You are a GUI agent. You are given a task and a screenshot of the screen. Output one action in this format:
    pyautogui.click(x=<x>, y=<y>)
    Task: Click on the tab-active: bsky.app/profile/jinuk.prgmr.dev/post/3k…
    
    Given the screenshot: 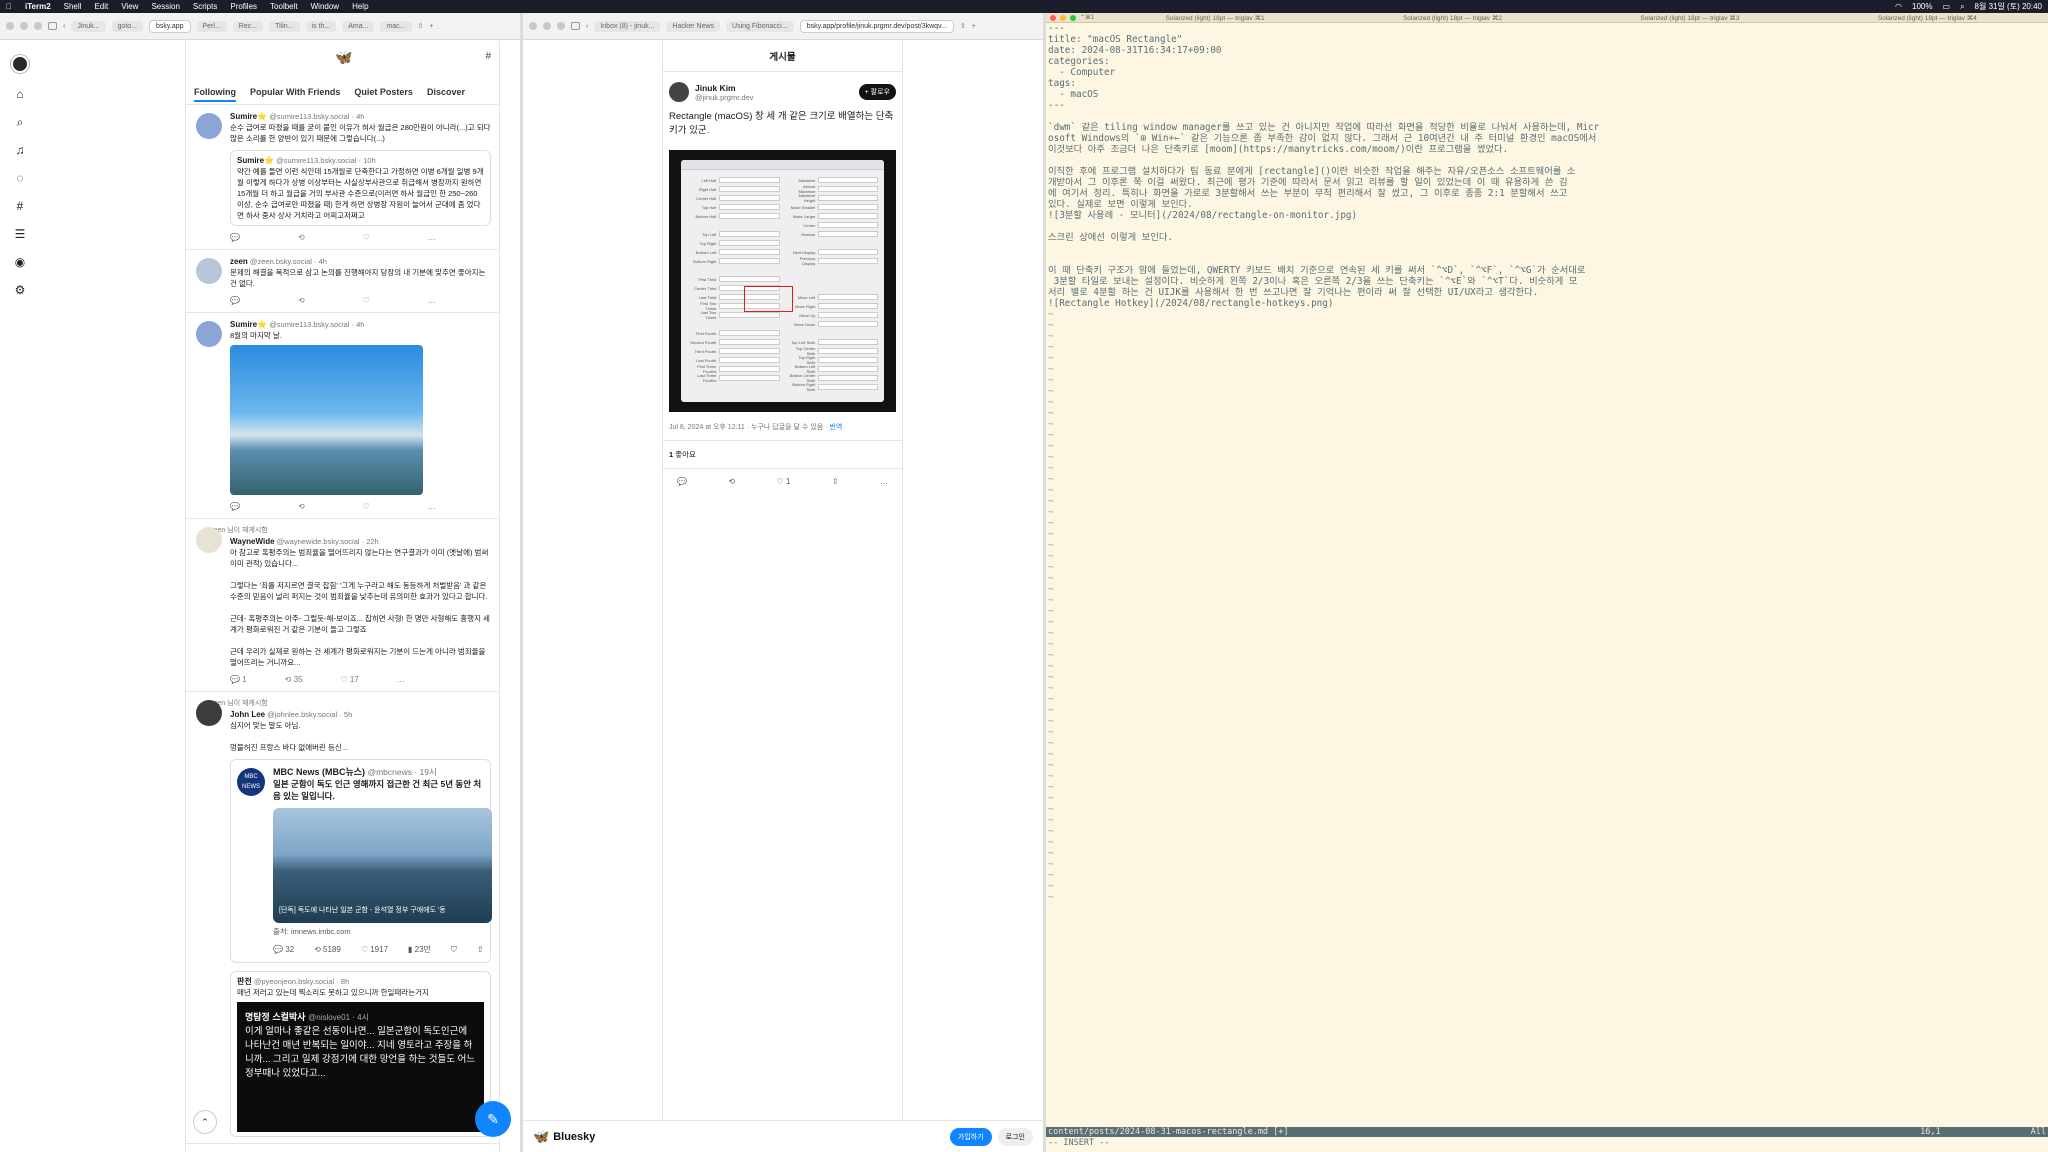 What is the action you would take?
    pyautogui.click(x=876, y=26)
    